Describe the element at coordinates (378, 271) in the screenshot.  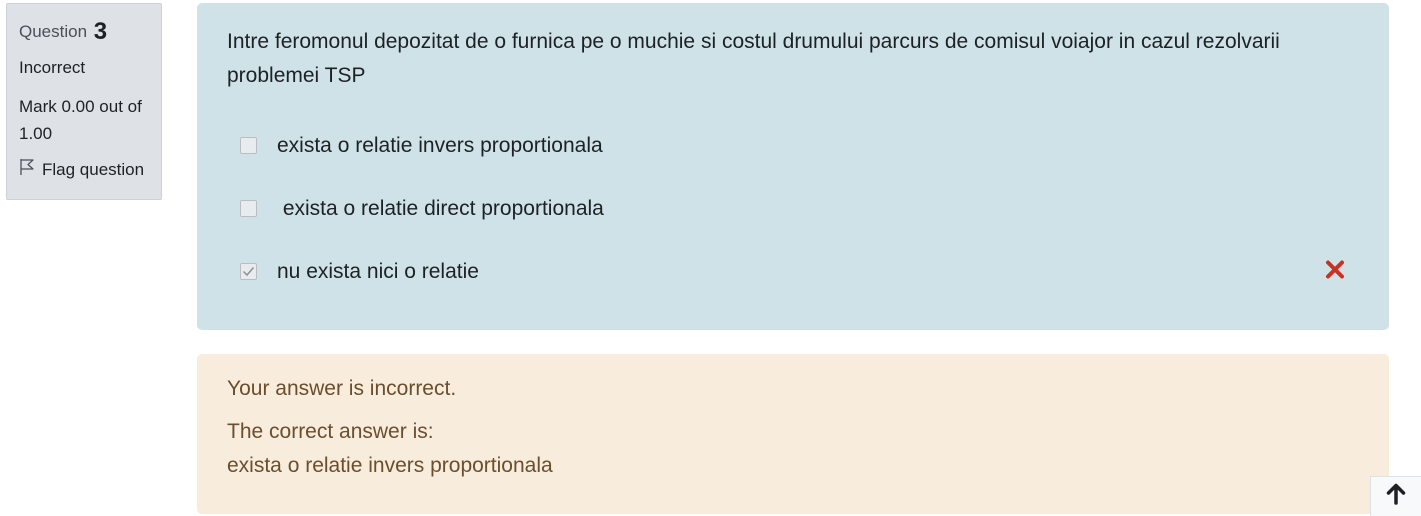
I see `answer-option-label: nu exista nici o relatie` at that location.